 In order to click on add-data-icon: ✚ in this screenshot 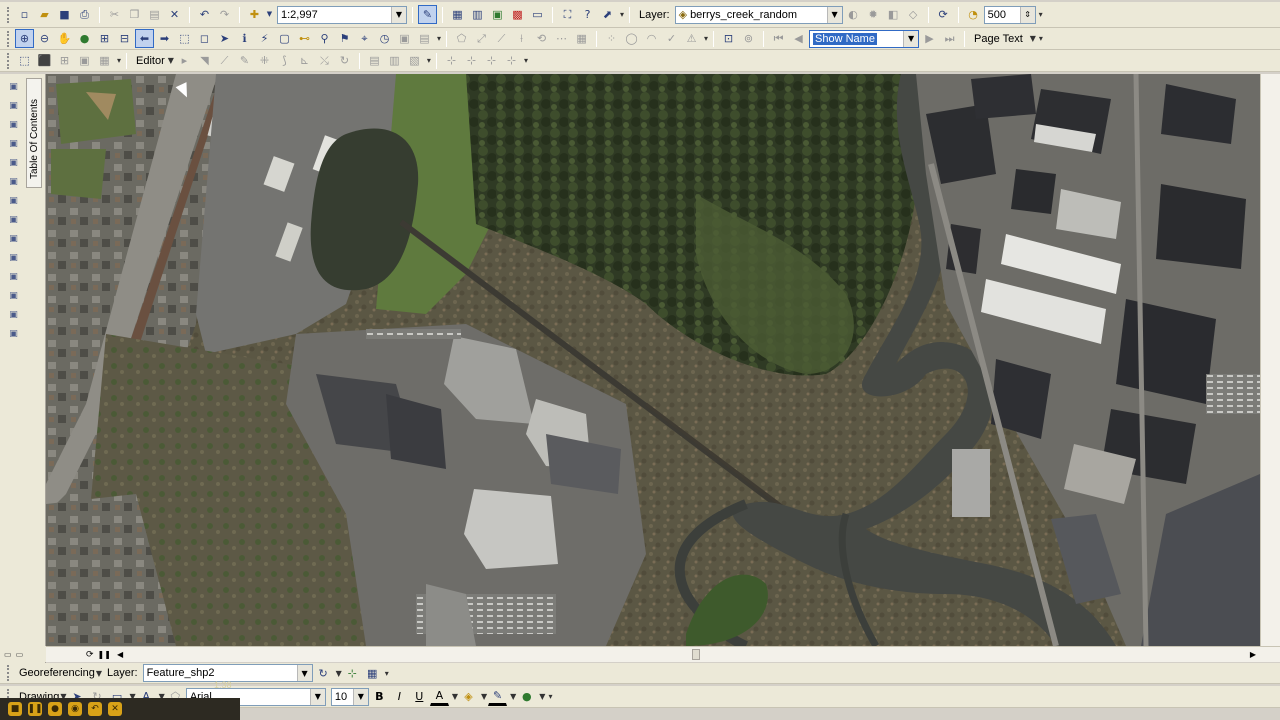, I will do `click(254, 14)`.